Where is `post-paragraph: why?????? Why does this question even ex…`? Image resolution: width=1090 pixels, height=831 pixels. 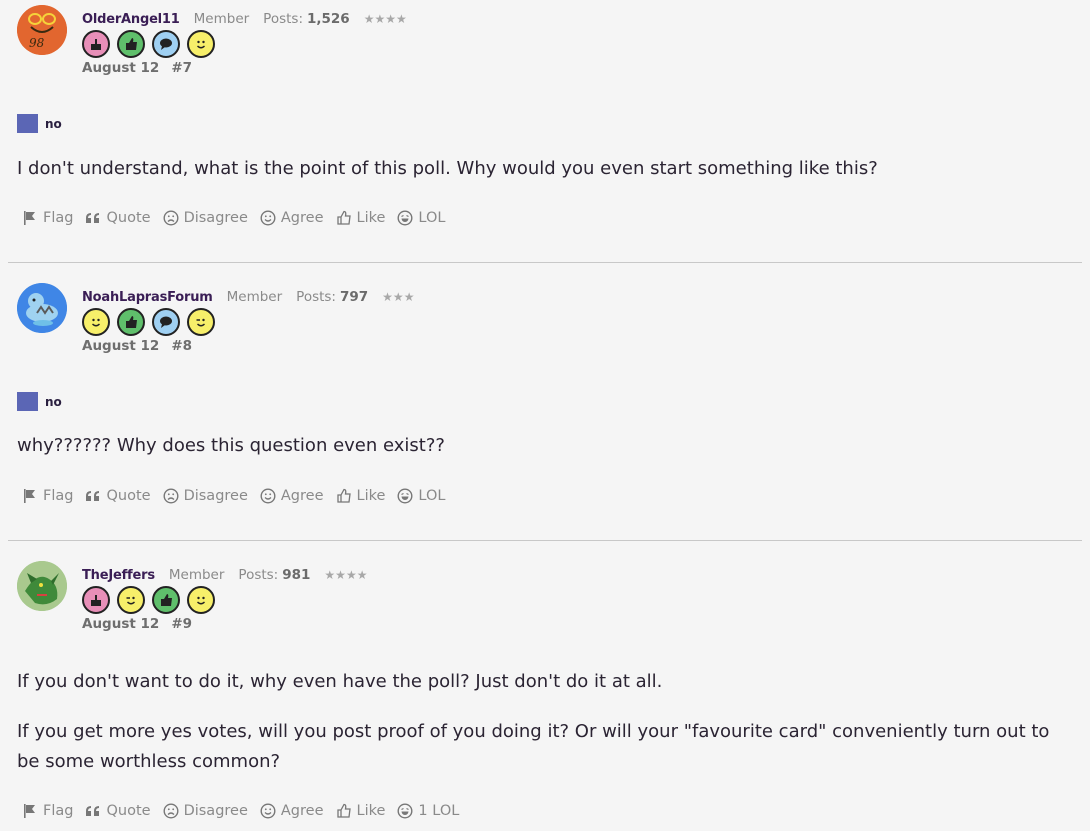 post-paragraph: why?????? Why does this question even ex… is located at coordinates (231, 445).